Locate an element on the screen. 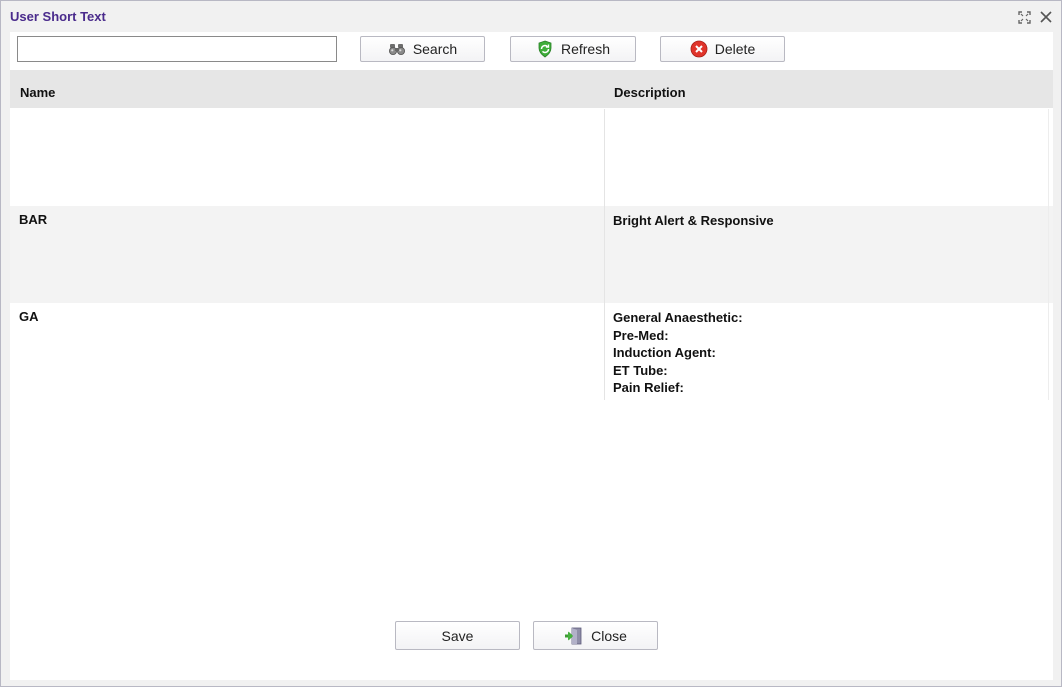  column-header-description: Description is located at coordinates (650, 92).